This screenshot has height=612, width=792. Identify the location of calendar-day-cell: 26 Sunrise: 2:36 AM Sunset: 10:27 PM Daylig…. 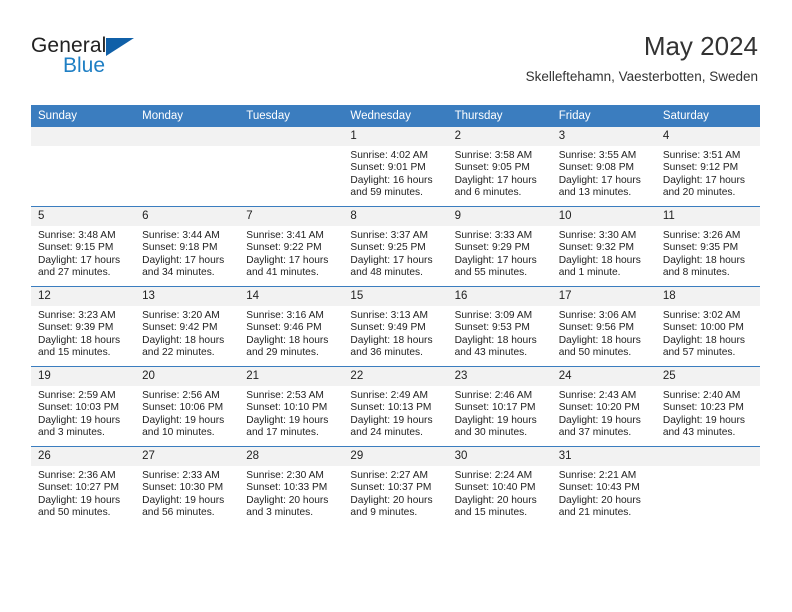
(83, 486).